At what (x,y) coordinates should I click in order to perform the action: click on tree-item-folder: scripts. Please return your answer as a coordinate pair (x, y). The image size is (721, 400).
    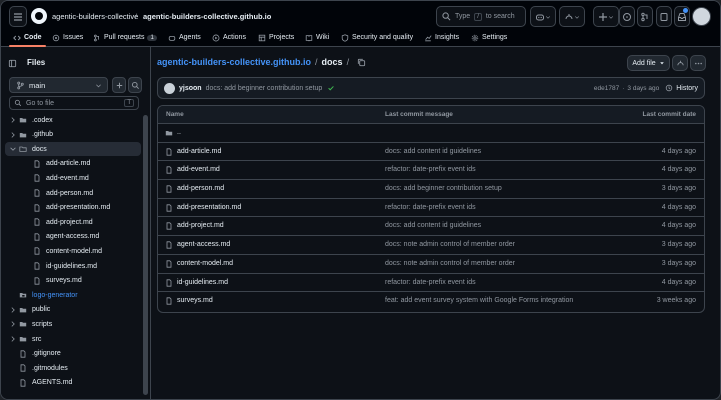
    Looking at the image, I should click on (73, 324).